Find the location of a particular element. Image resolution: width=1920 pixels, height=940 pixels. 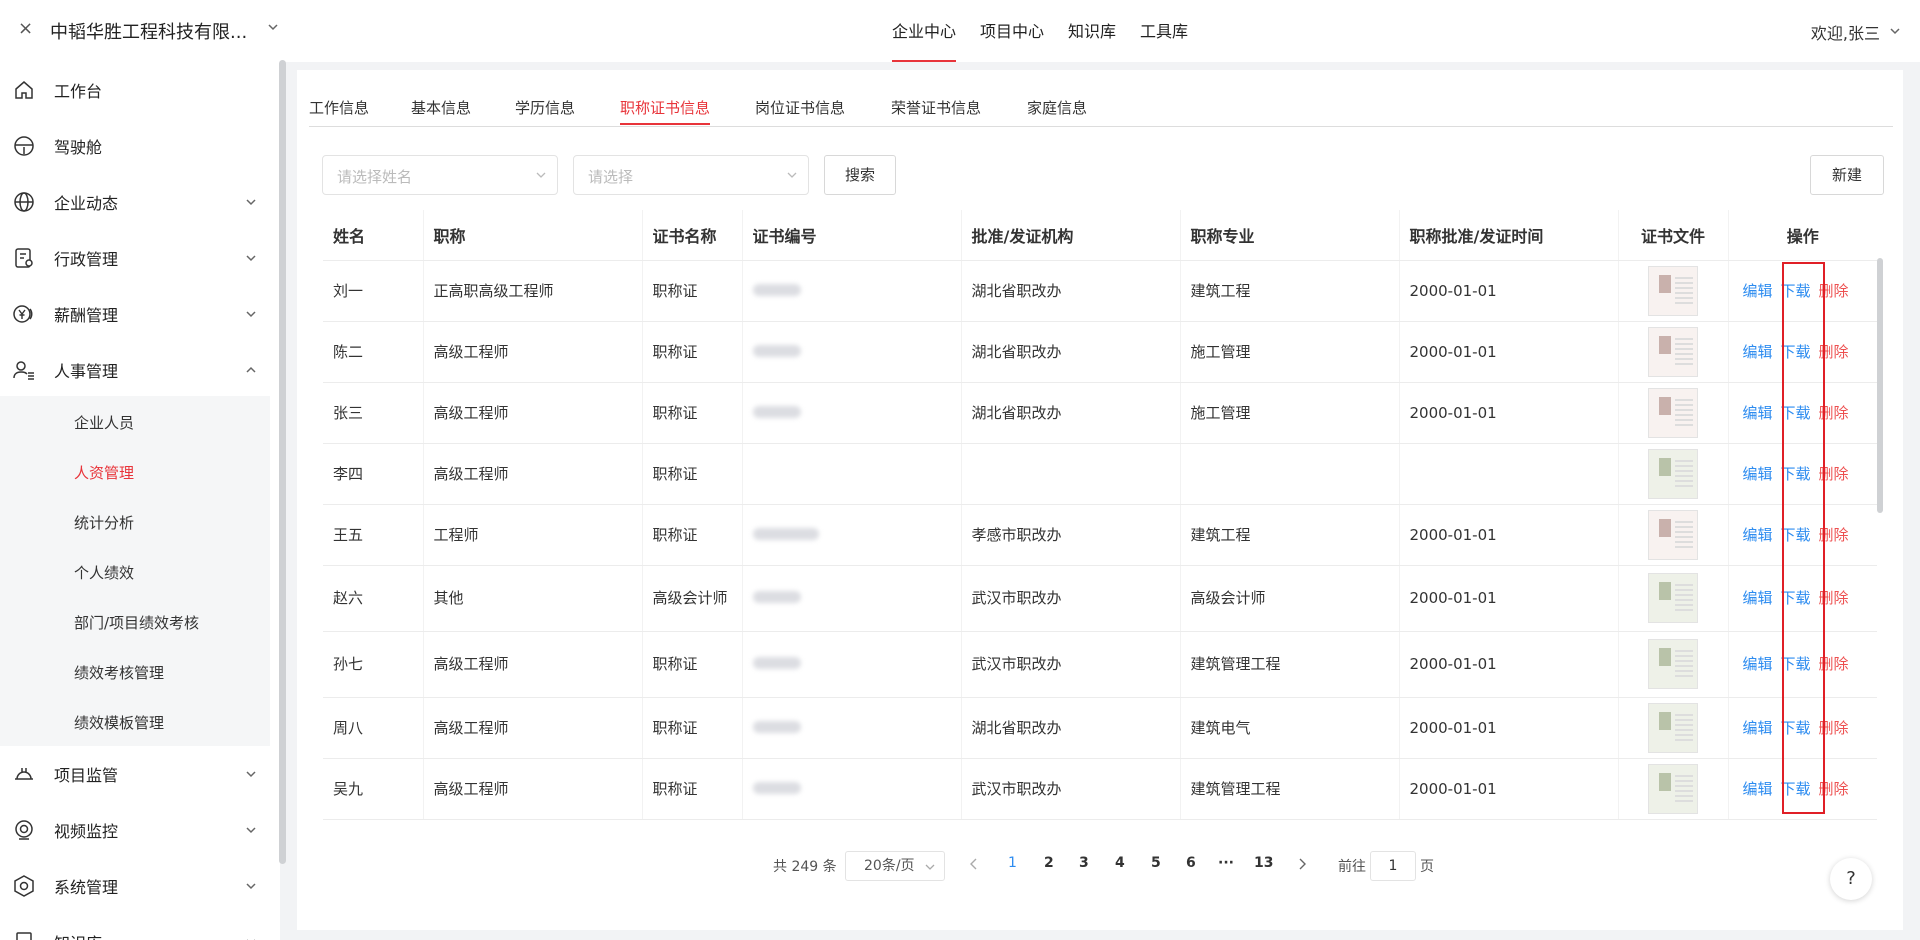

sidebar-item-video: 视频监控 is located at coordinates (135, 830).